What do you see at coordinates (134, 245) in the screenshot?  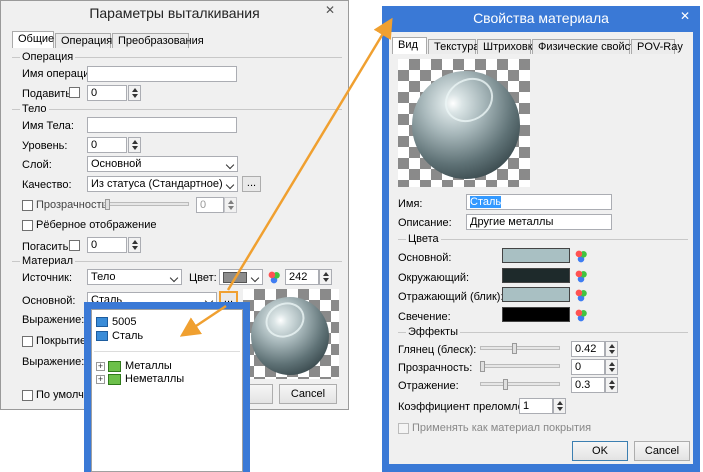 I see `hide-spinner` at bounding box center [134, 245].